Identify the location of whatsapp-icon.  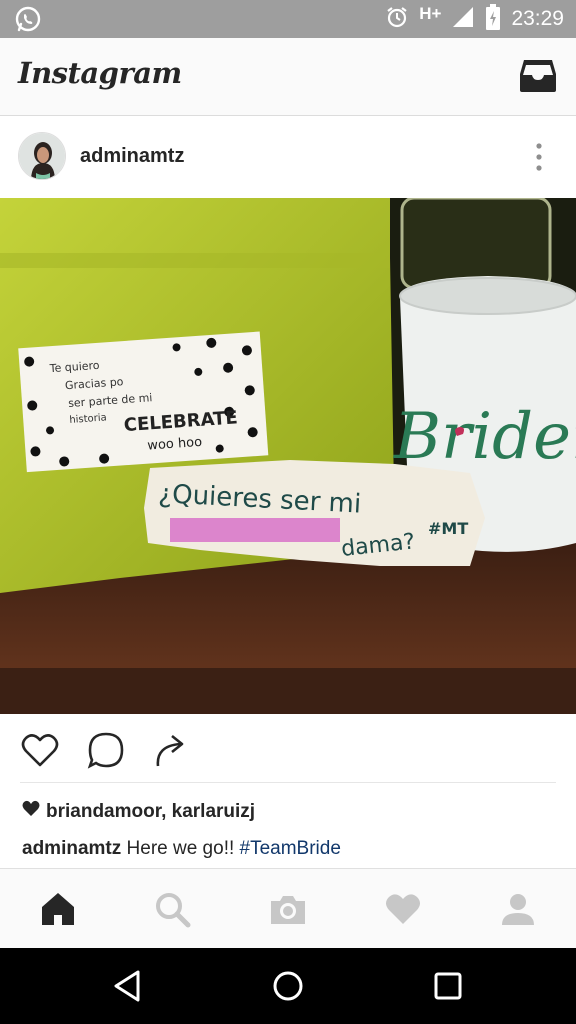
(28, 21).